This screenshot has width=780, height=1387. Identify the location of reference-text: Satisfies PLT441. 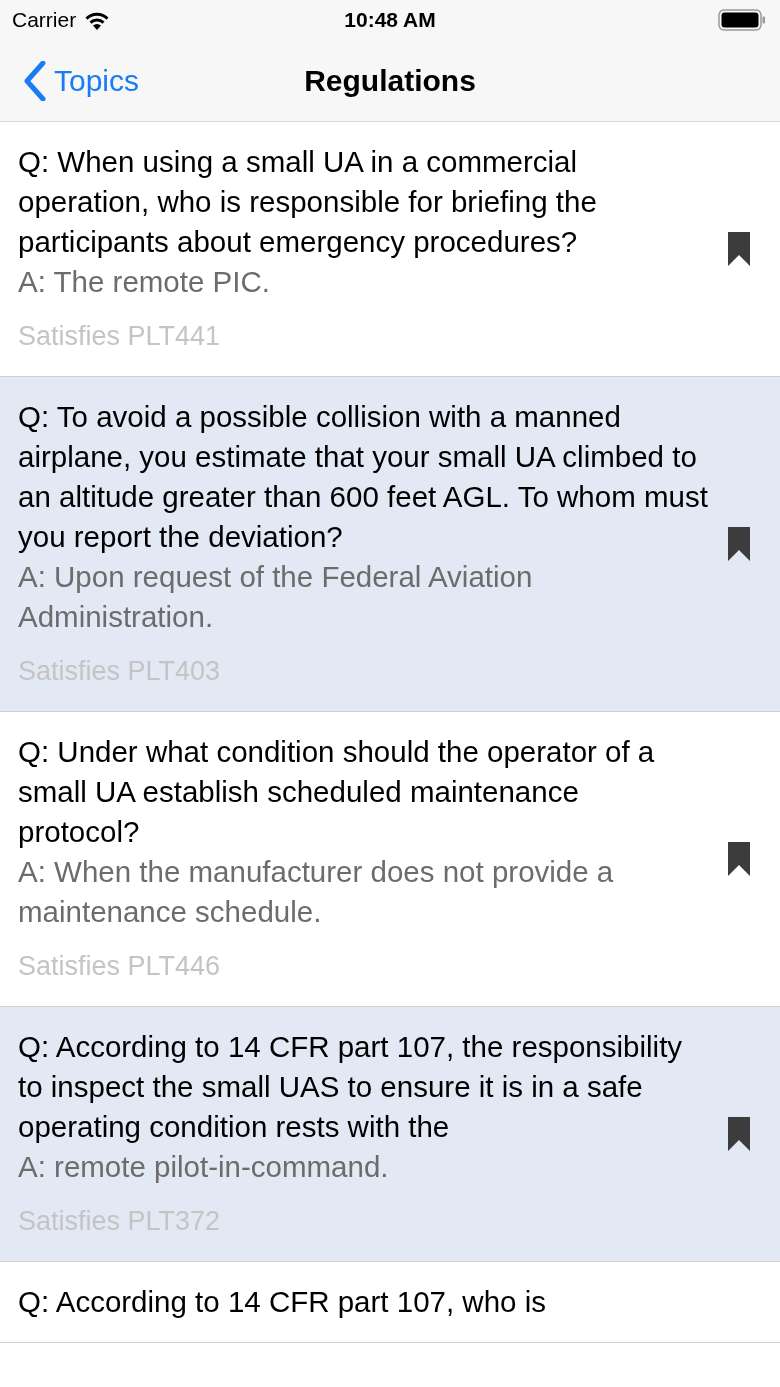
(120, 336).